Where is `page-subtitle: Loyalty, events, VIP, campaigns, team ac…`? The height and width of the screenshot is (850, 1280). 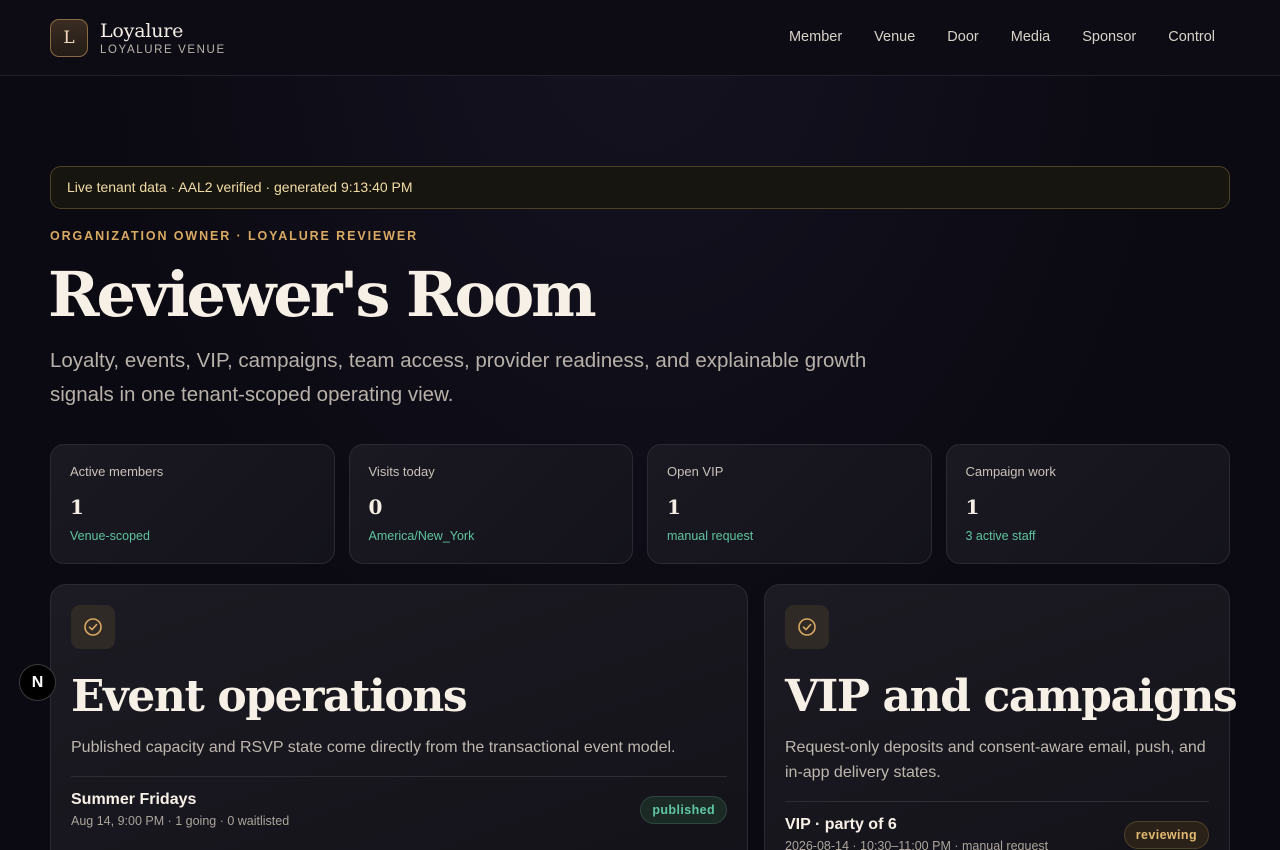
page-subtitle: Loyalty, events, VIP, campaigns, team ac… is located at coordinates (458, 377).